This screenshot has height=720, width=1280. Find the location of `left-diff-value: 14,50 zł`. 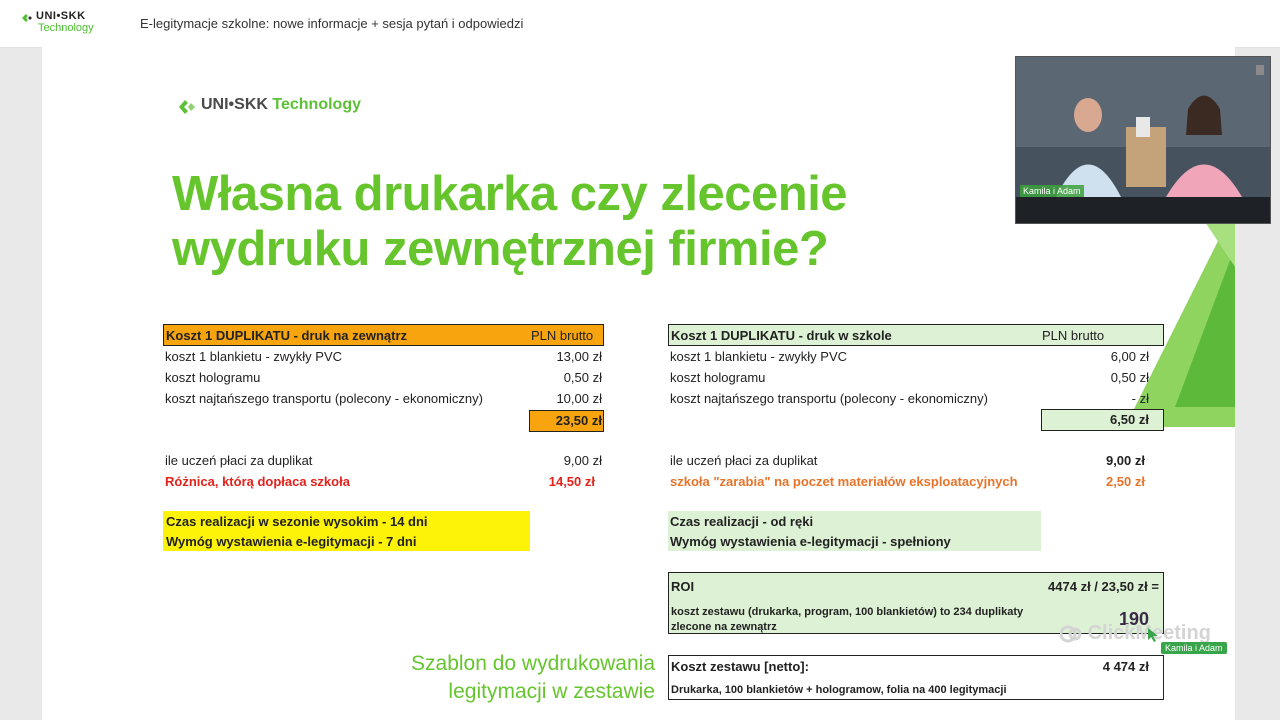

left-diff-value: 14,50 zł is located at coordinates (571, 481).